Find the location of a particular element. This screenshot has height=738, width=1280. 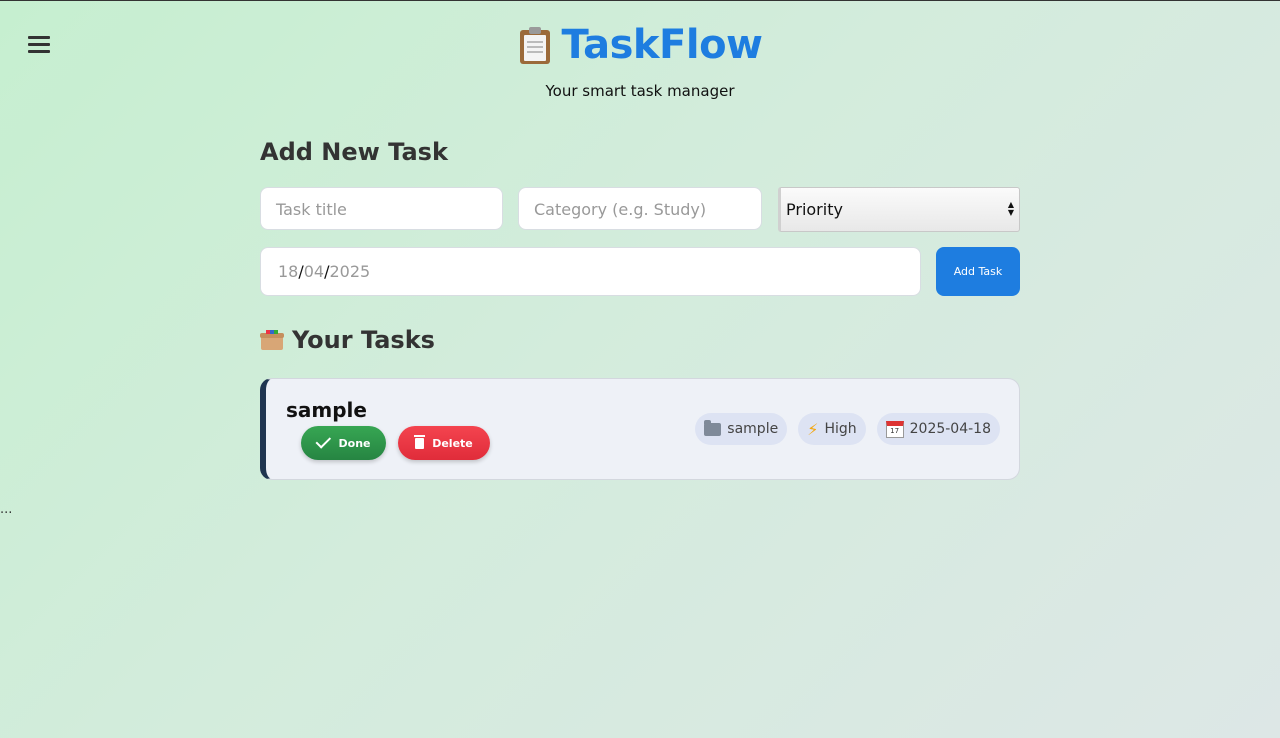

due-date-badge: 17 2025-04-18 is located at coordinates (938, 429).